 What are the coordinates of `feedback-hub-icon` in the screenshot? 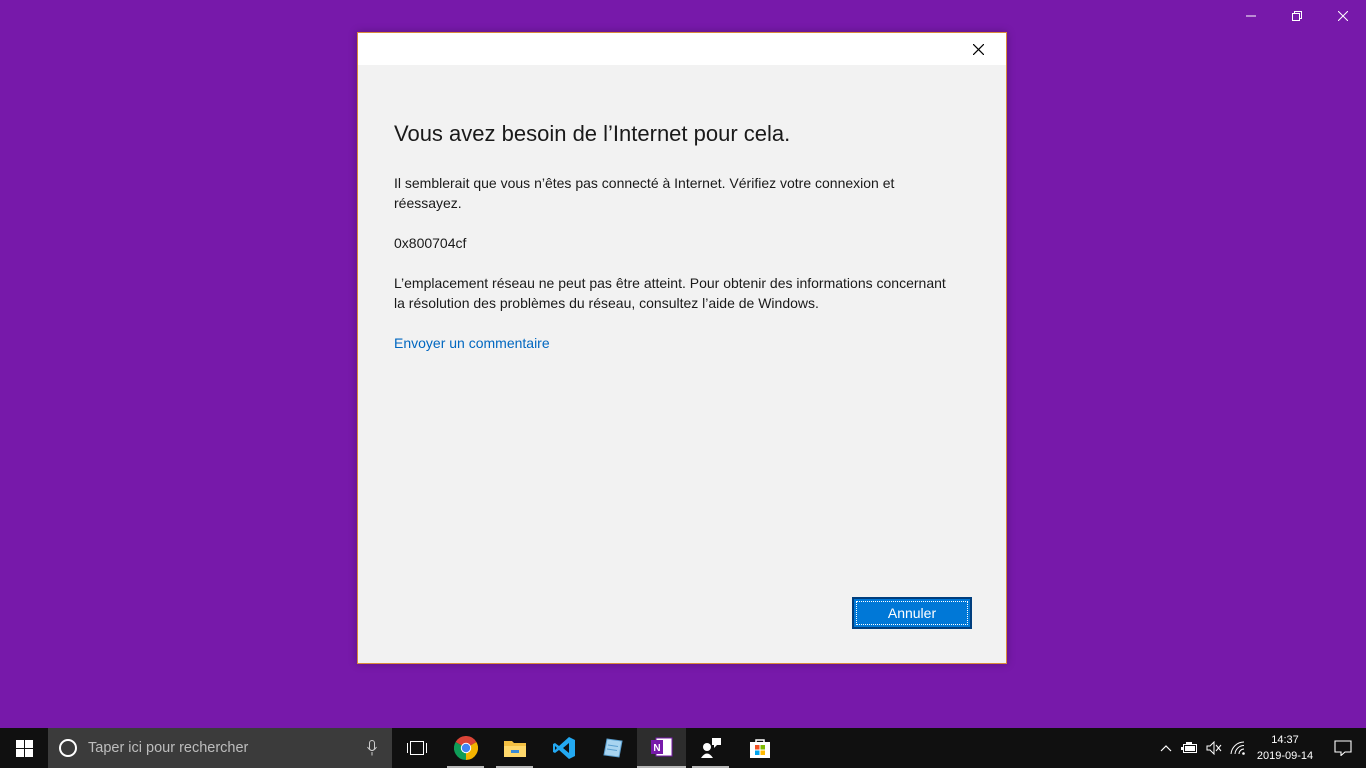 It's located at (710, 748).